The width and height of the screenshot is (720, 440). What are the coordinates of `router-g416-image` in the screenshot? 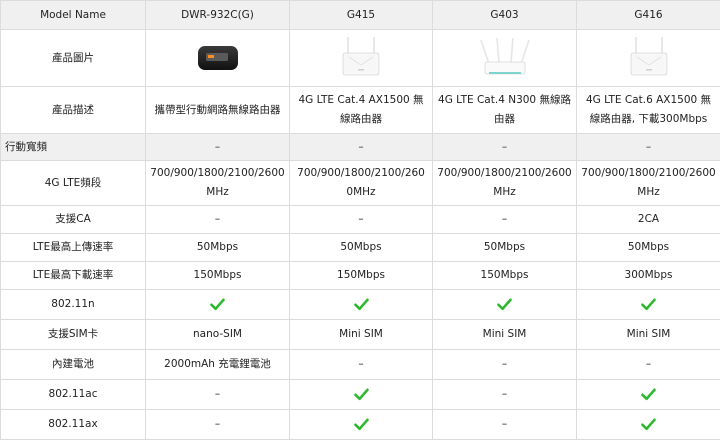 It's located at (648, 56).